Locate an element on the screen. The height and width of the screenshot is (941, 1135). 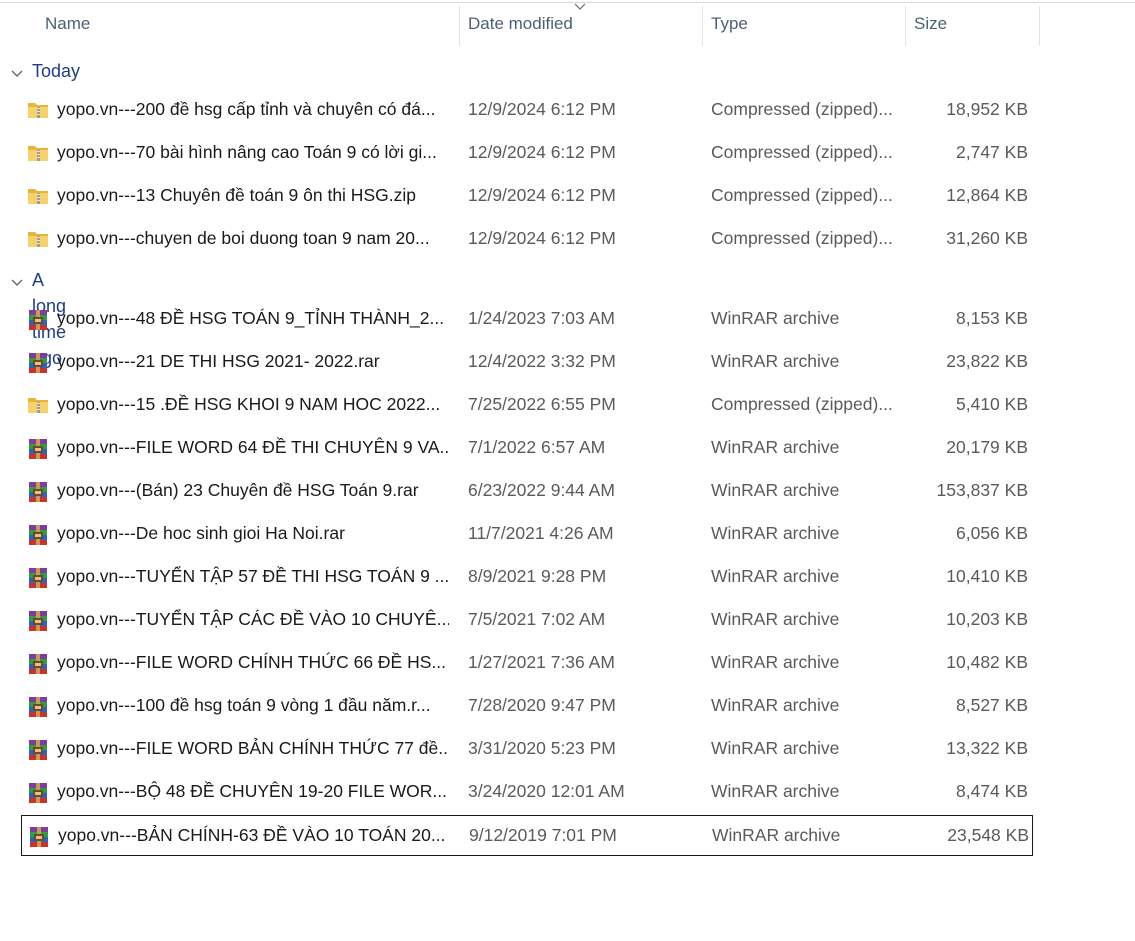
file-date-modified: 9/12/2019 7:01 PM is located at coordinates (543, 835).